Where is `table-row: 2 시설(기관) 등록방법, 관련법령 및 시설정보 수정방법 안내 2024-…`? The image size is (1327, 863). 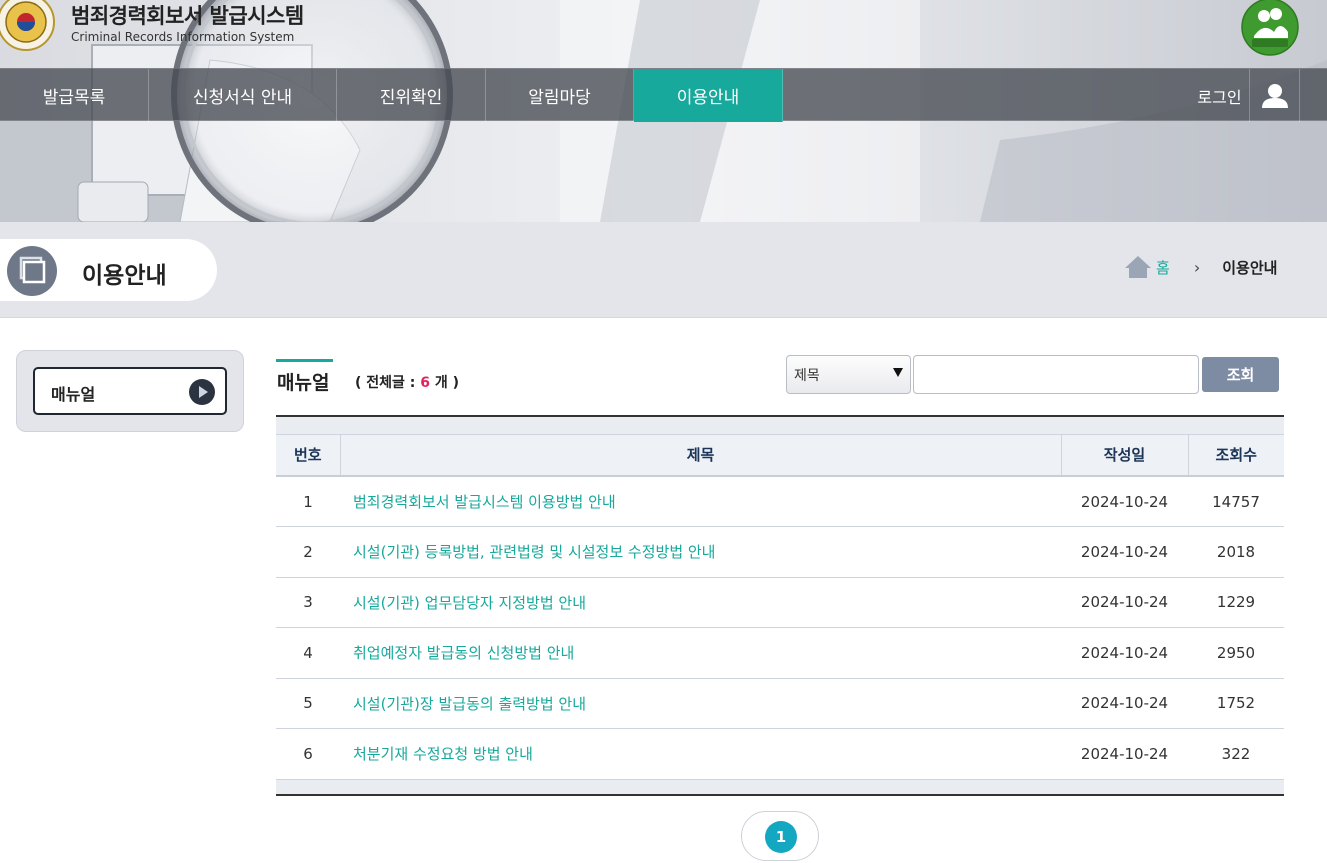
table-row: 2 시설(기관) 등록방법, 관련법령 및 시설정보 수정방법 안내 2024-… is located at coordinates (780, 552).